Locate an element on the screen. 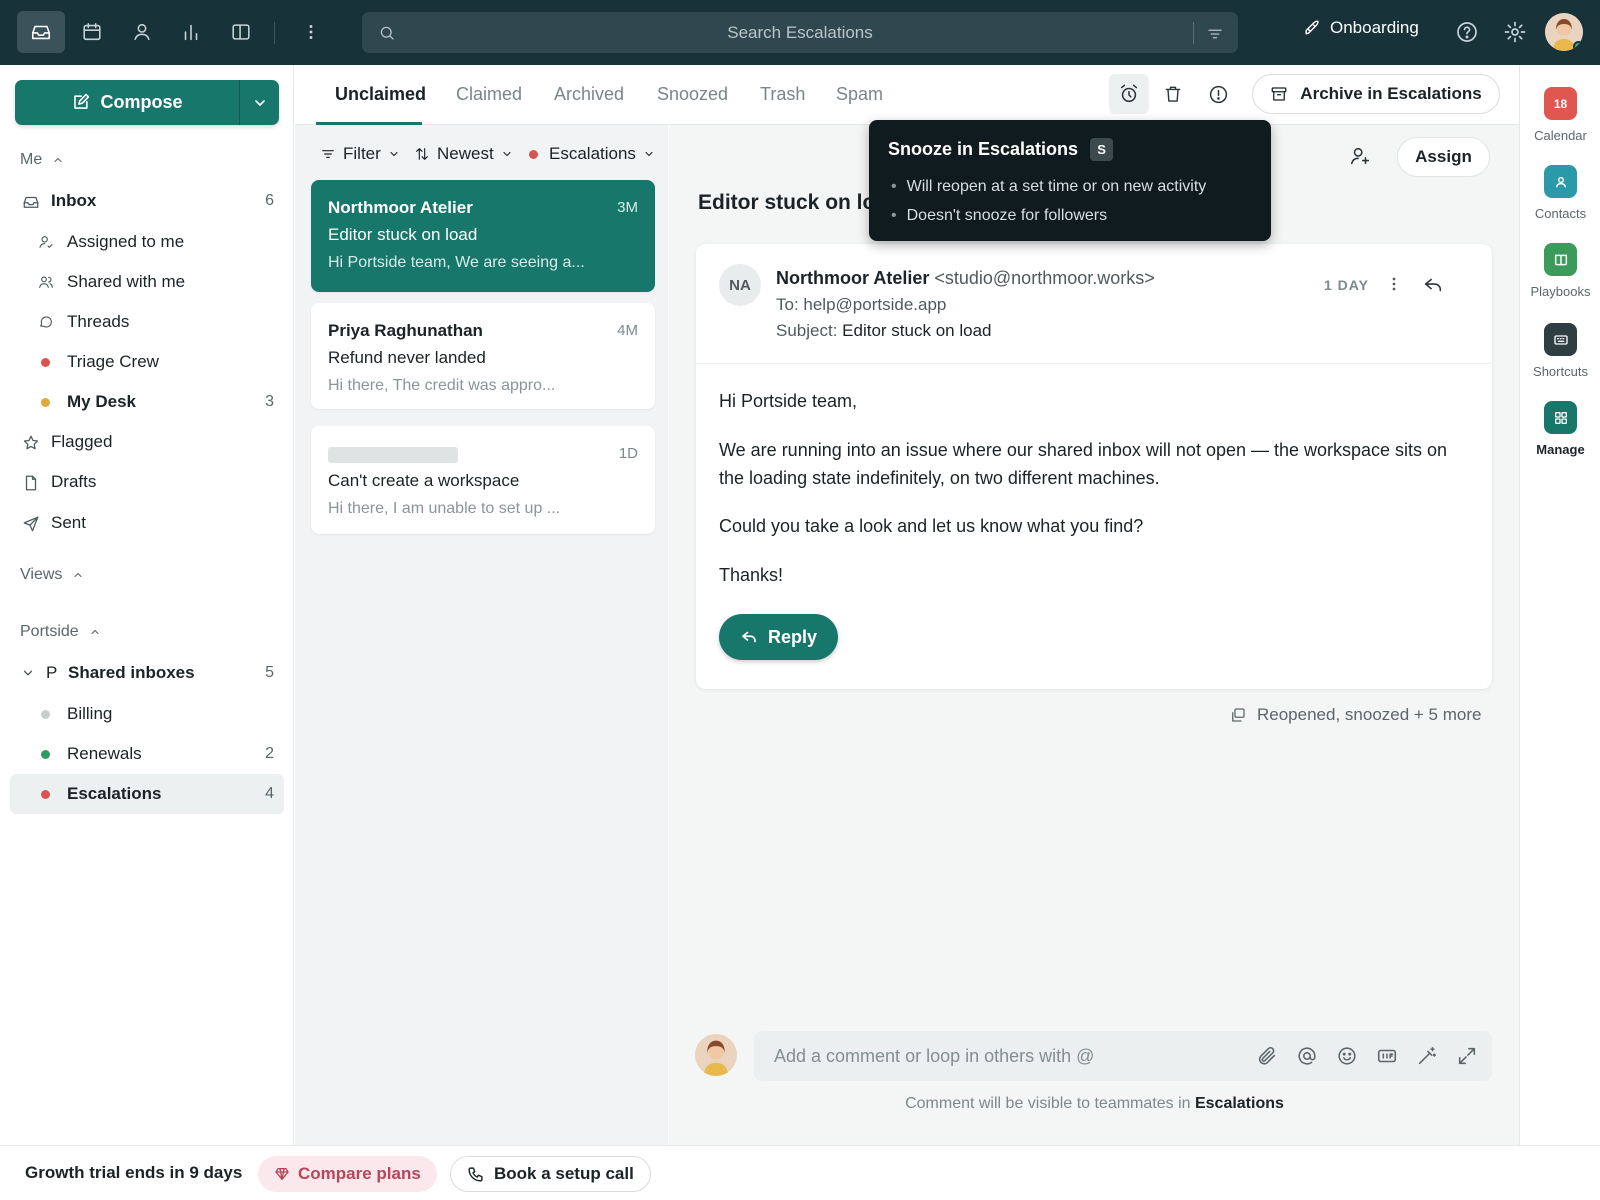 This screenshot has height=1200, width=1600. onboarding-label: Onboarding is located at coordinates (1374, 27).